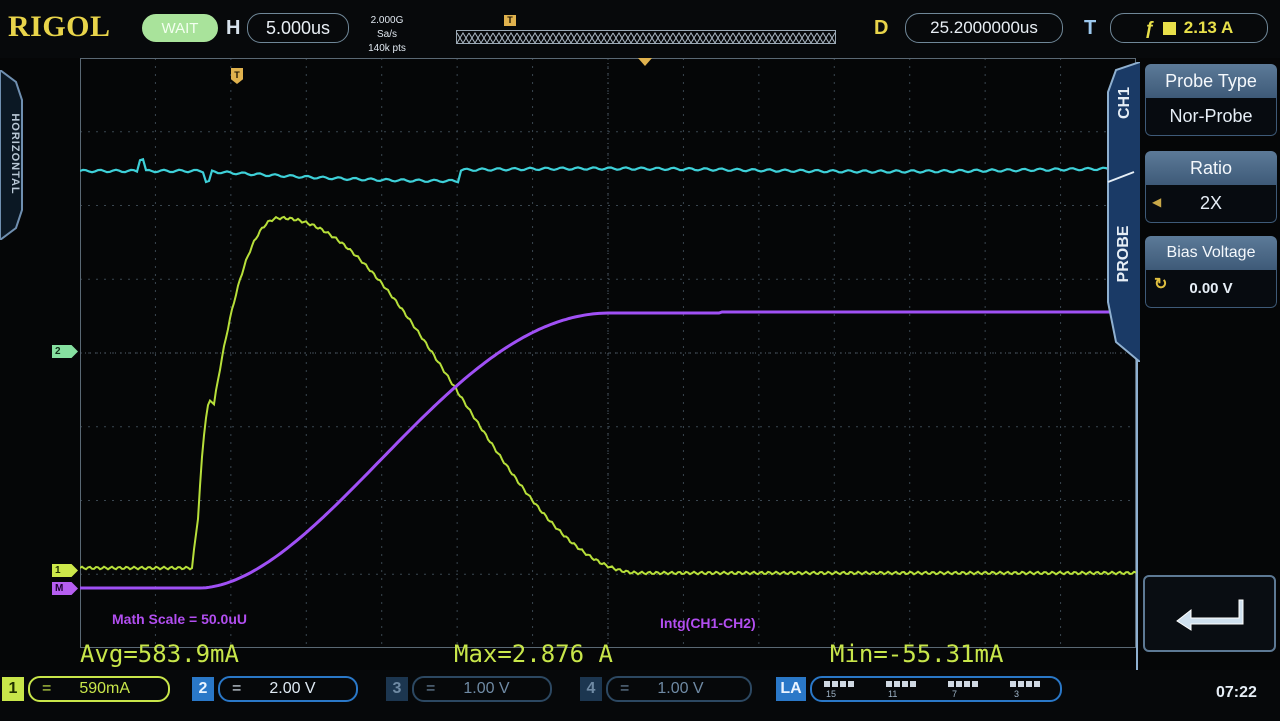 The width and height of the screenshot is (1280, 721). Describe the element at coordinates (486, 688) in the screenshot. I see `ch3-scale: 1.00 V` at that location.